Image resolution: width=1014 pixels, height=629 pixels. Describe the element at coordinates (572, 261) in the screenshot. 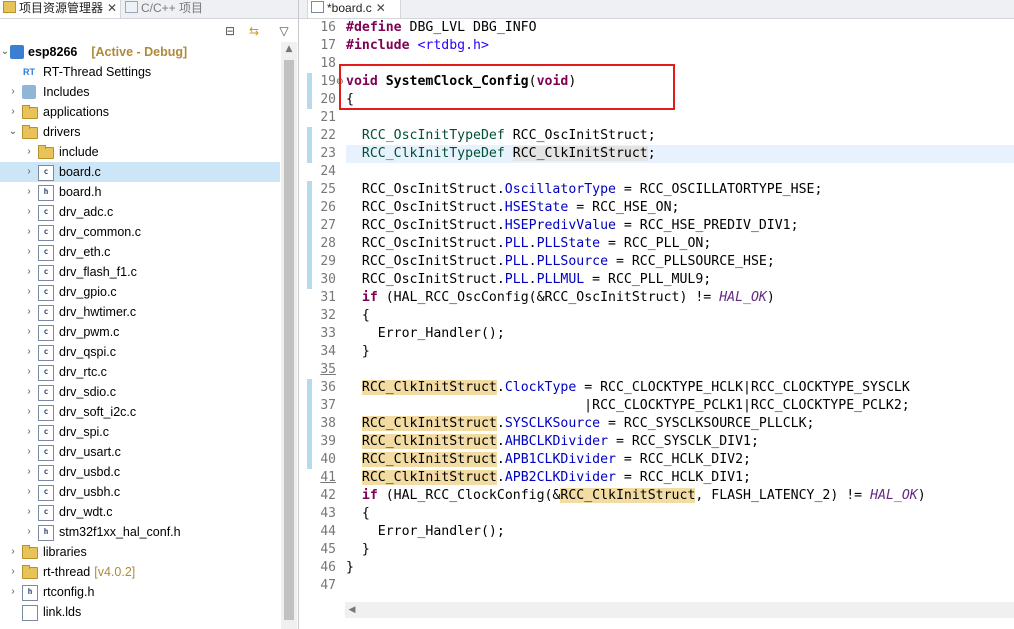

I see `field-name: PLLSource` at that location.